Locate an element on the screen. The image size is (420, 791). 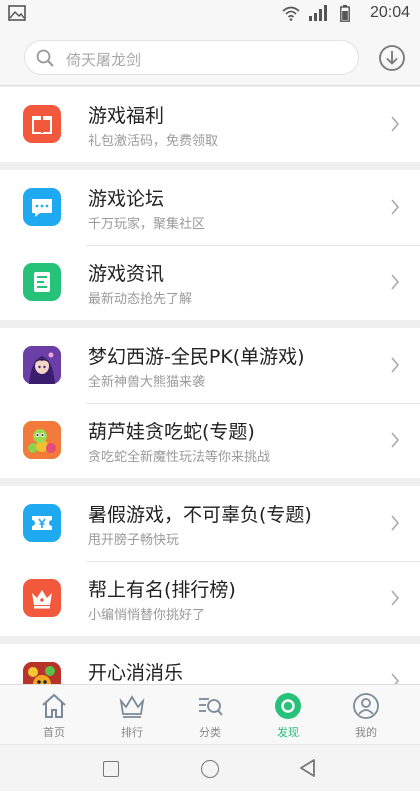
search-input: 倚天屠龙剑 is located at coordinates (191, 57).